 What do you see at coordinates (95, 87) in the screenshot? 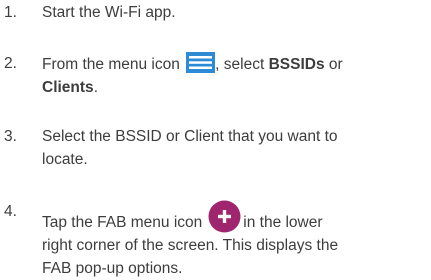
I see `step-2-text-end: .` at bounding box center [95, 87].